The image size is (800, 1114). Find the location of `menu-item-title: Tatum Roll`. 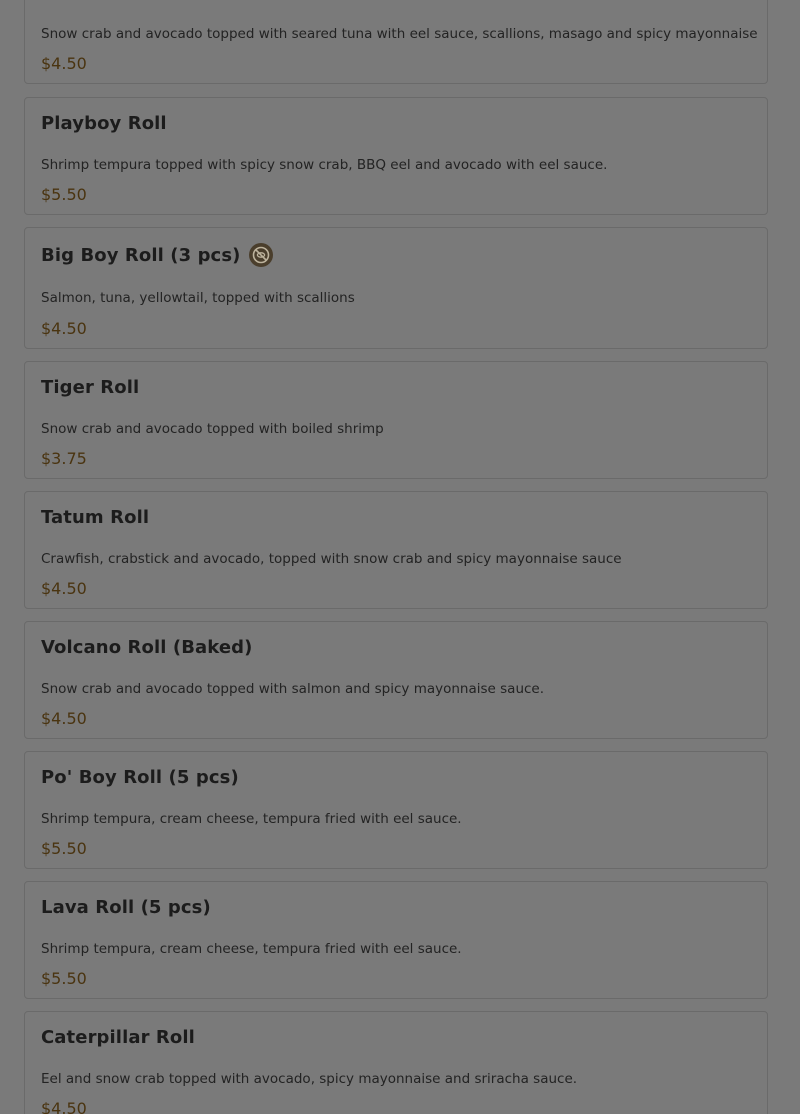

menu-item-title: Tatum Roll is located at coordinates (95, 517).